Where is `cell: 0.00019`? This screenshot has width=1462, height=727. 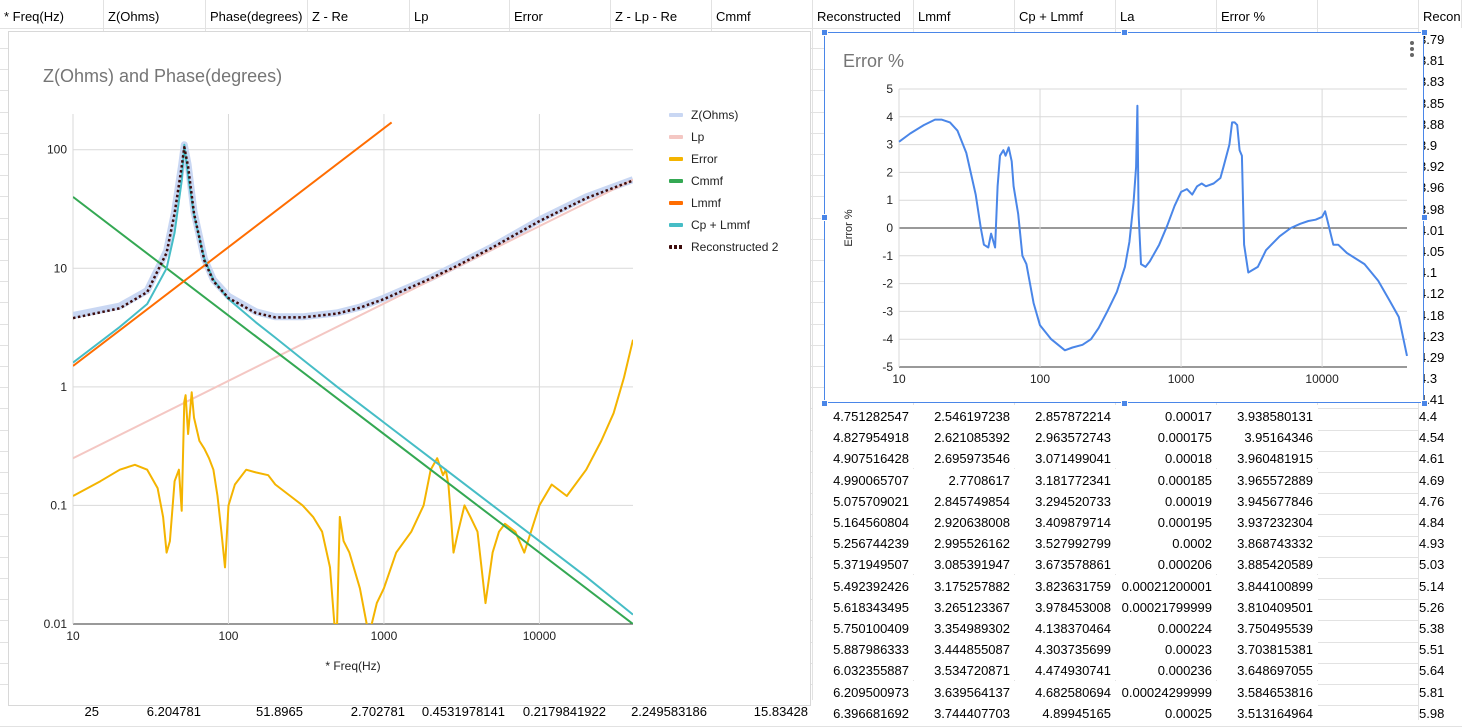
cell: 0.00019 is located at coordinates (1166, 500).